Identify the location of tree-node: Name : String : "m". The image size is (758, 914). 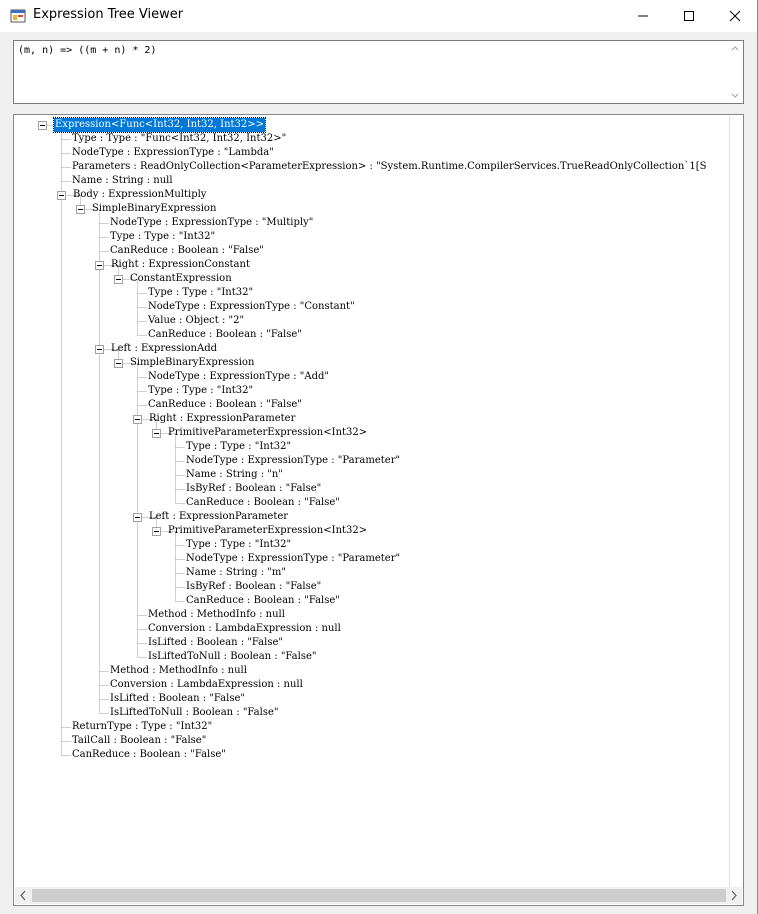
(236, 573).